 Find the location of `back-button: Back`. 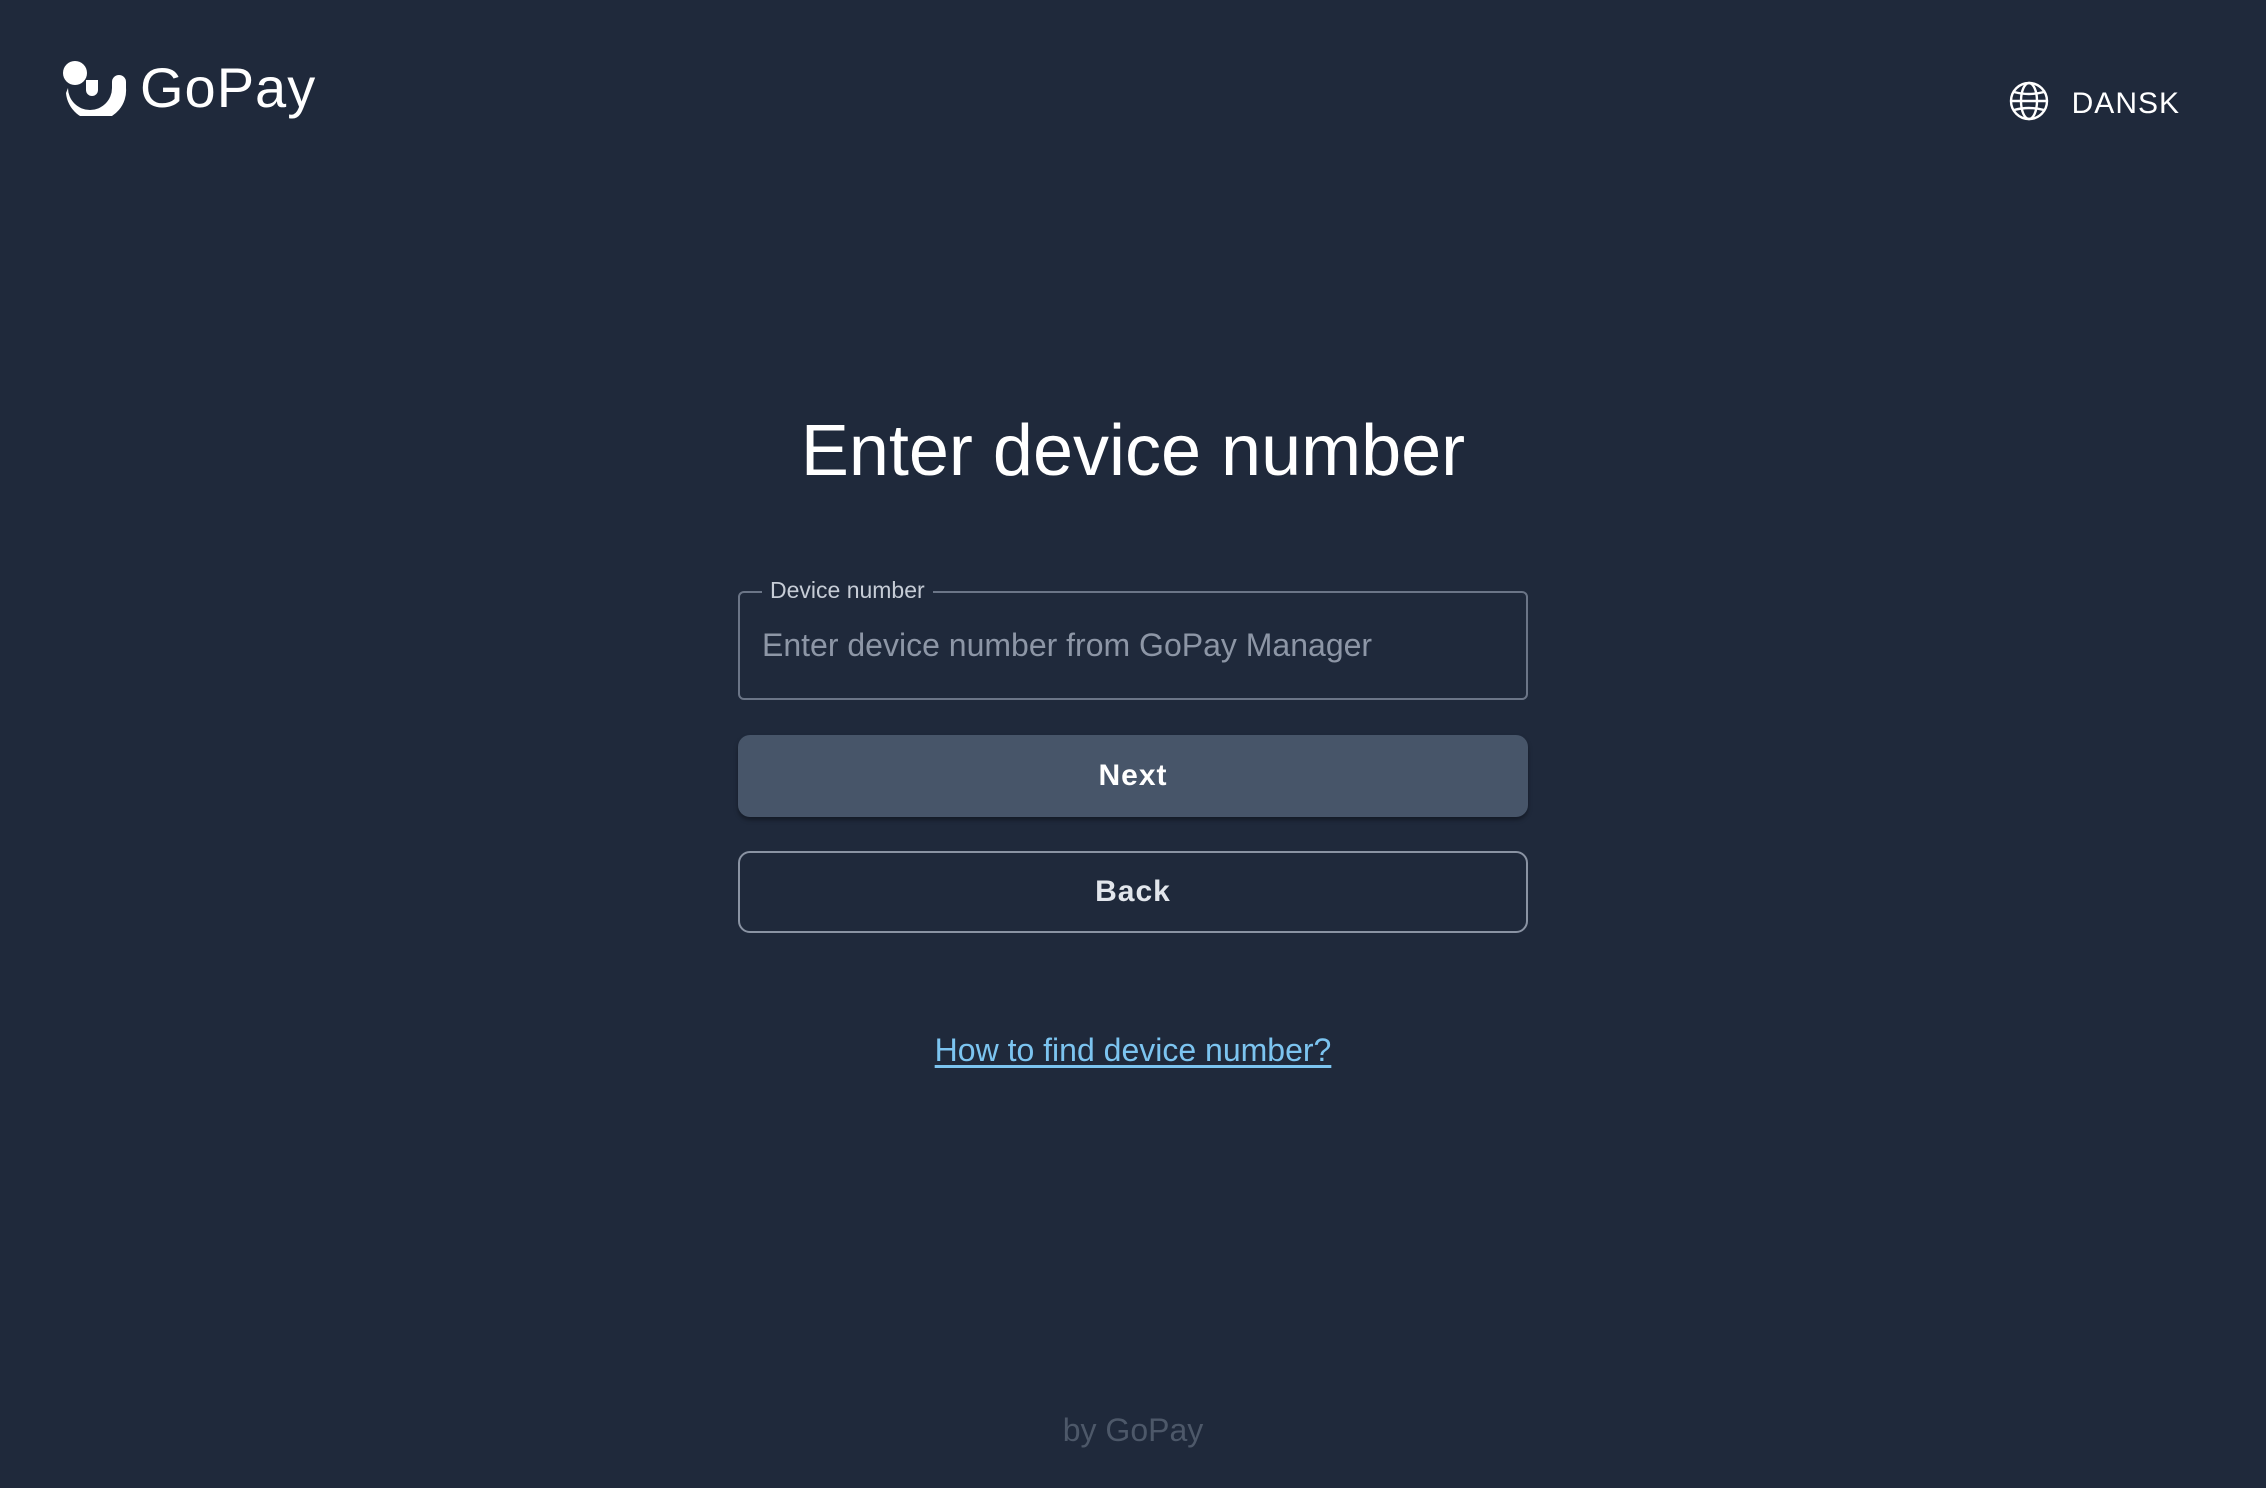

back-button: Back is located at coordinates (1133, 892).